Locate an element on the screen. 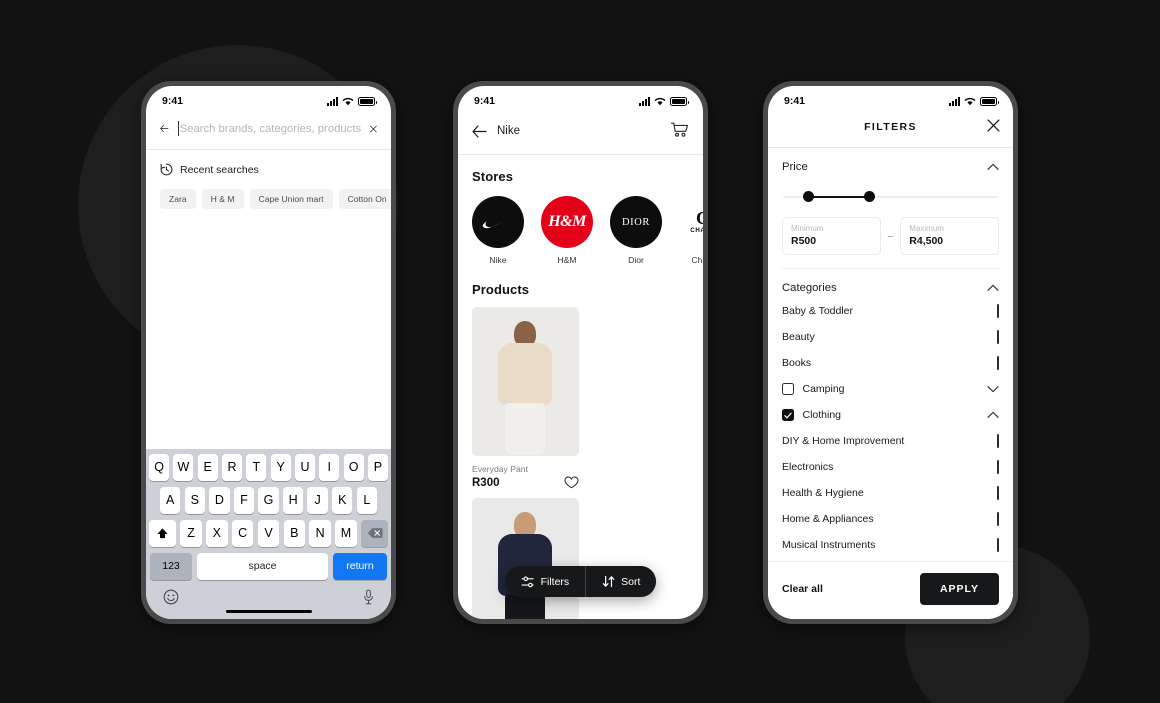  store-item-nike: Nike is located at coordinates (498, 230).